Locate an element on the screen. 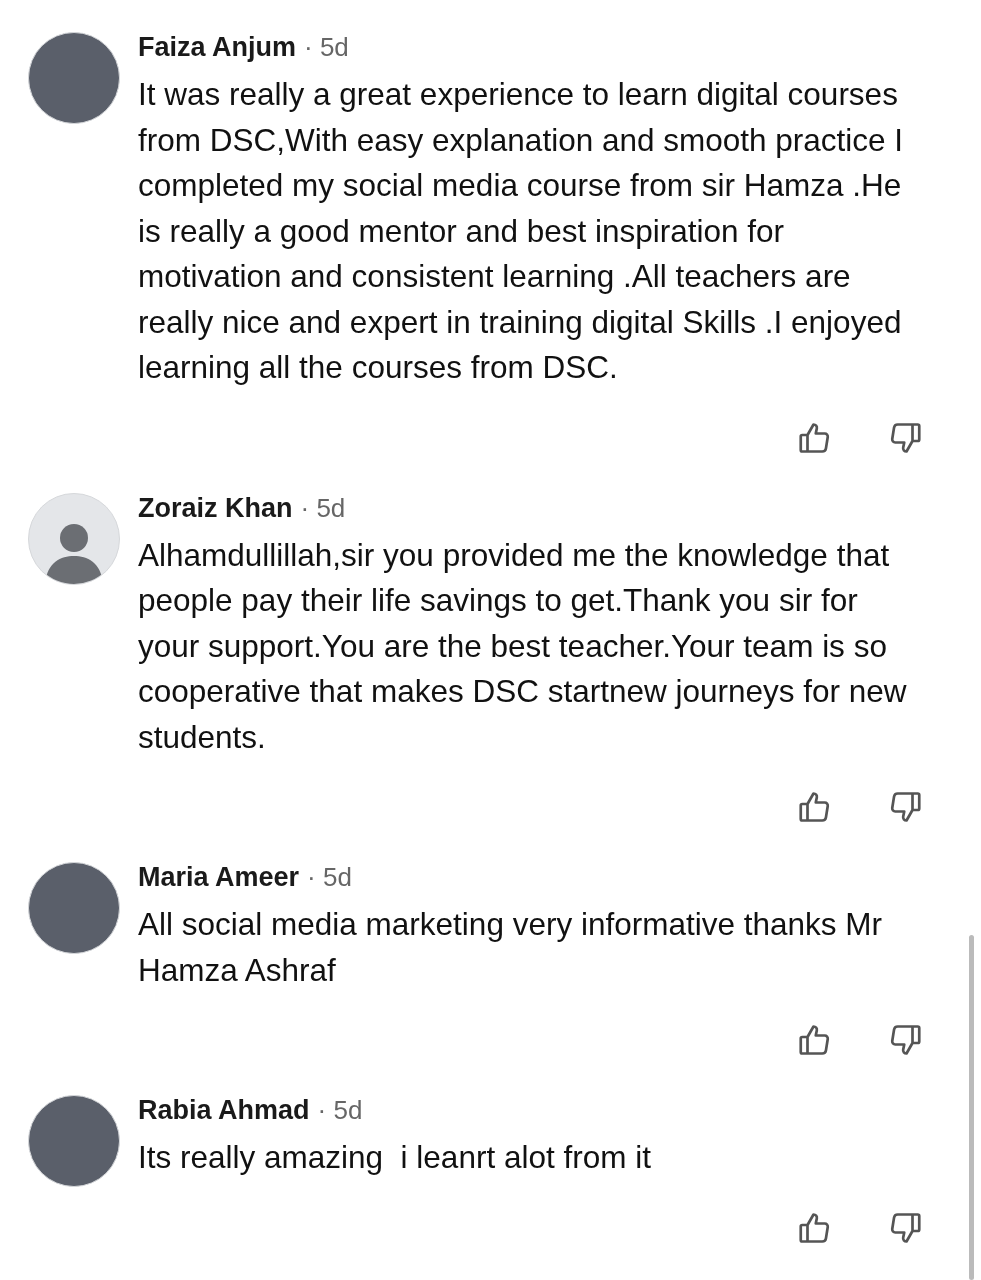 This screenshot has width=981, height=1280. comment-text: Alhamdullillah,sir you provided me the knowledge that people pay their life savings to get.Thank you sir for your support.You are the best teacher.Your team is so cooperative that makes DSC startnew journeys for new students. is located at coordinates (523, 646).